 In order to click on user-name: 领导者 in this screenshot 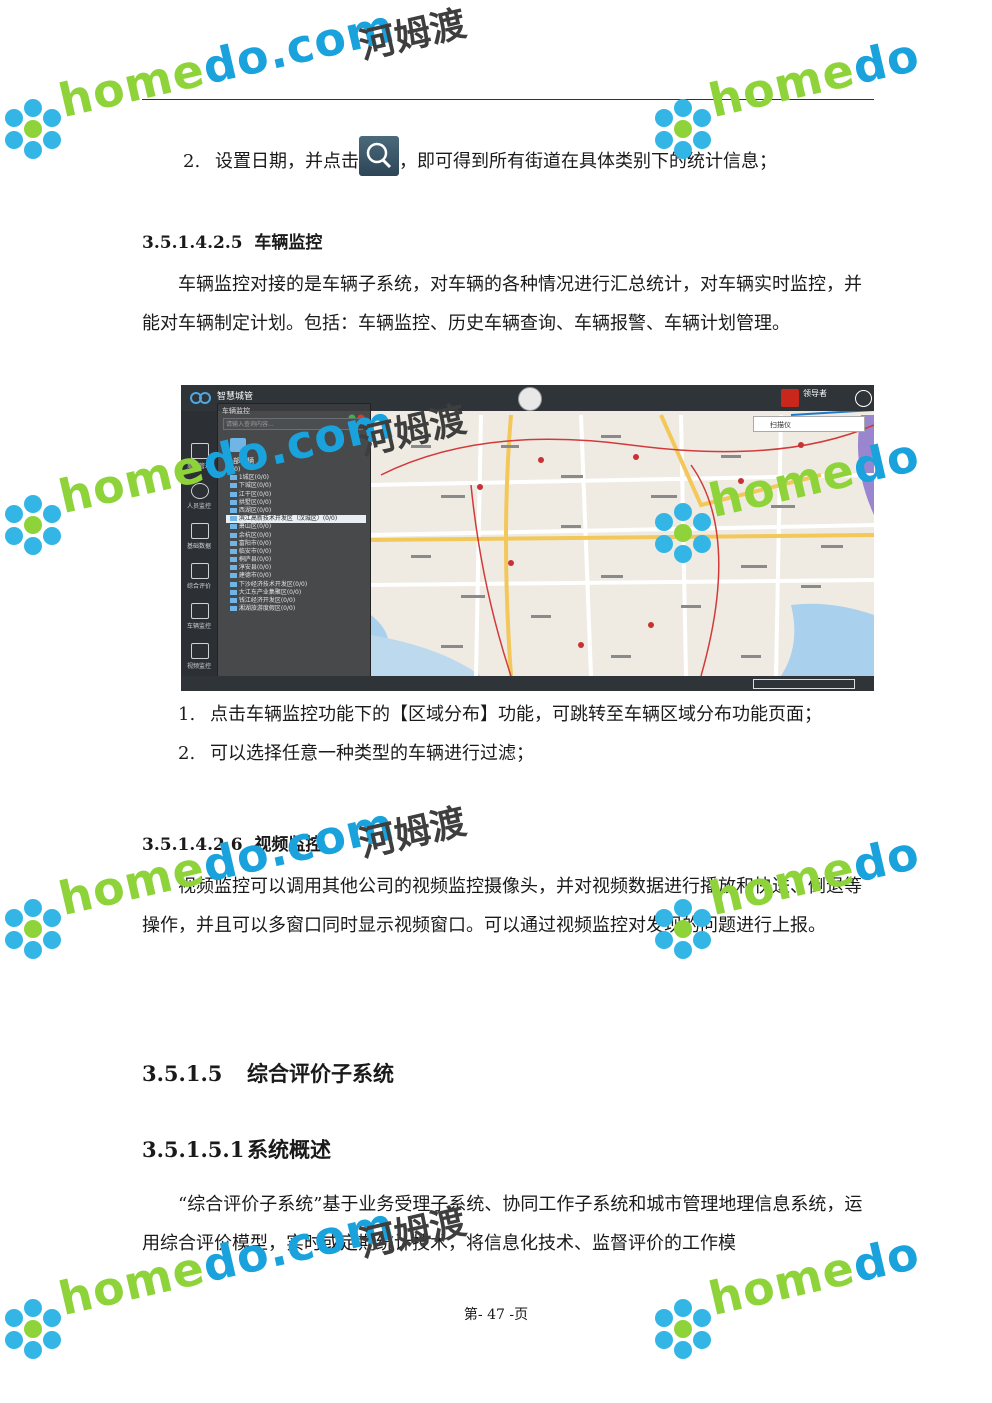, I will do `click(815, 393)`.